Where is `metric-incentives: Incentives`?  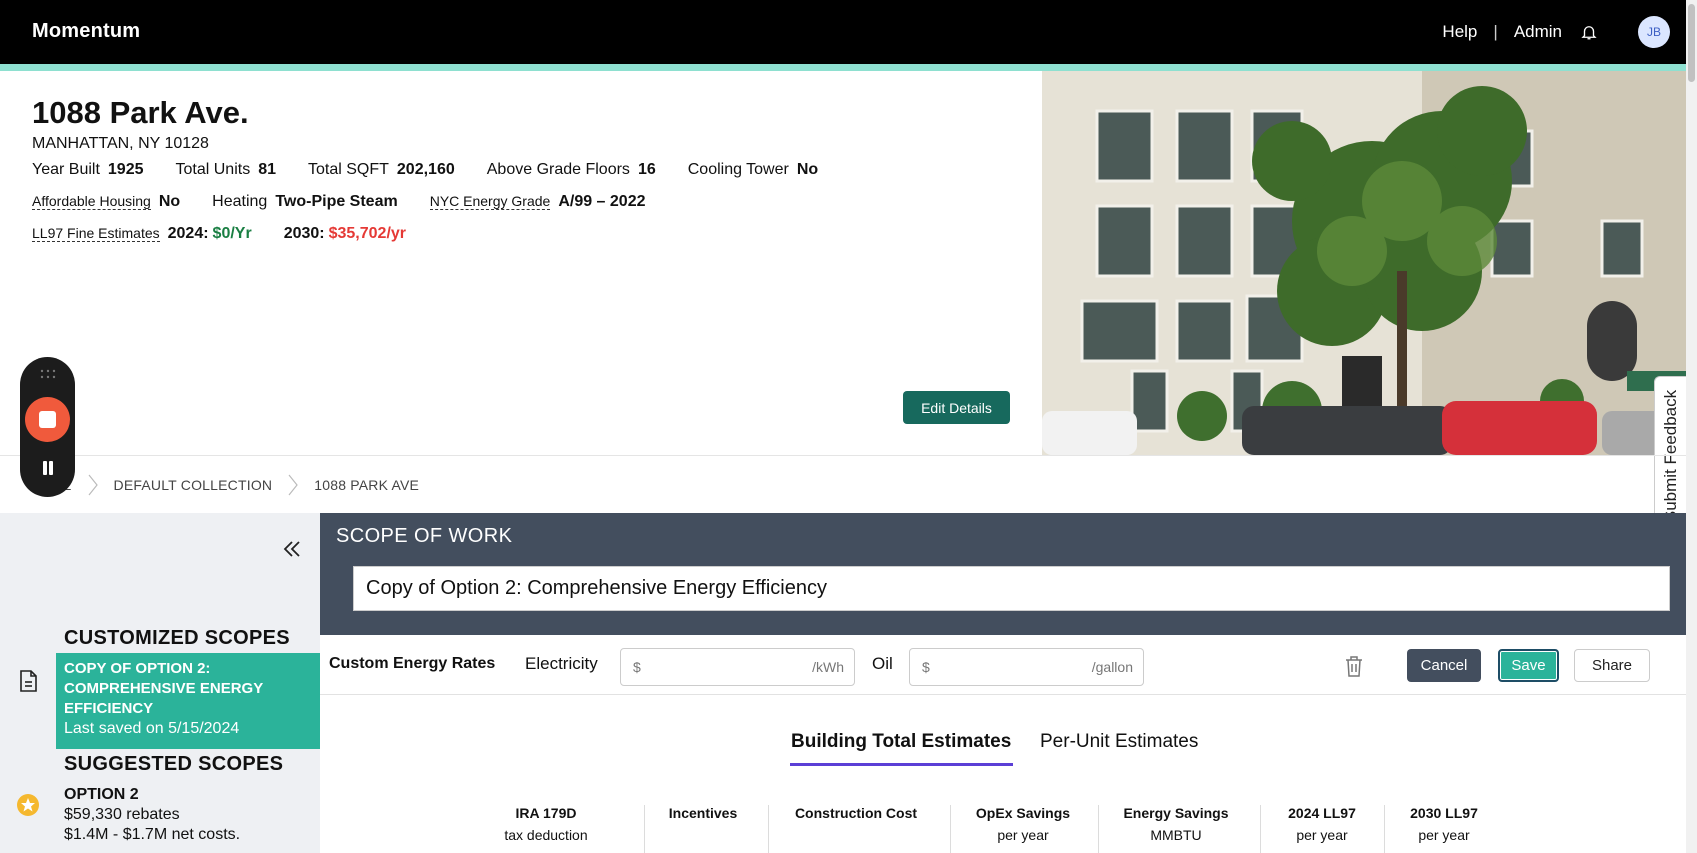
metric-incentives: Incentives is located at coordinates (703, 816).